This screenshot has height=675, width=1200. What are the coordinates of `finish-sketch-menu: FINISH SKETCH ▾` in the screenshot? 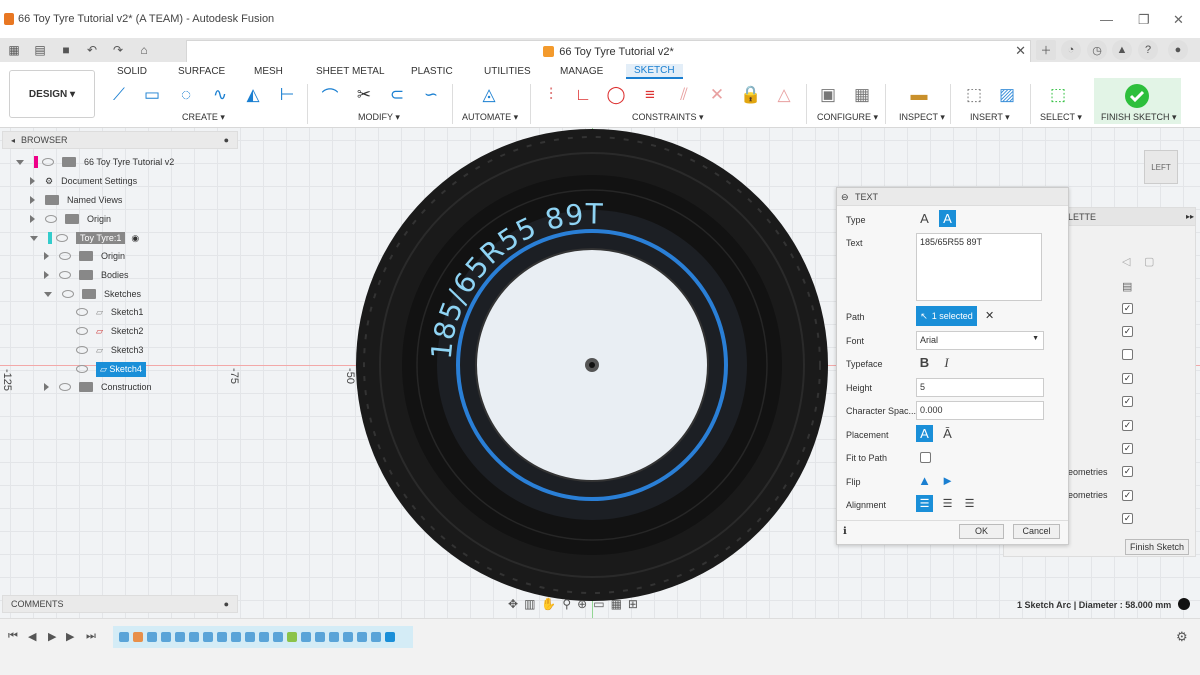 It's located at (1139, 117).